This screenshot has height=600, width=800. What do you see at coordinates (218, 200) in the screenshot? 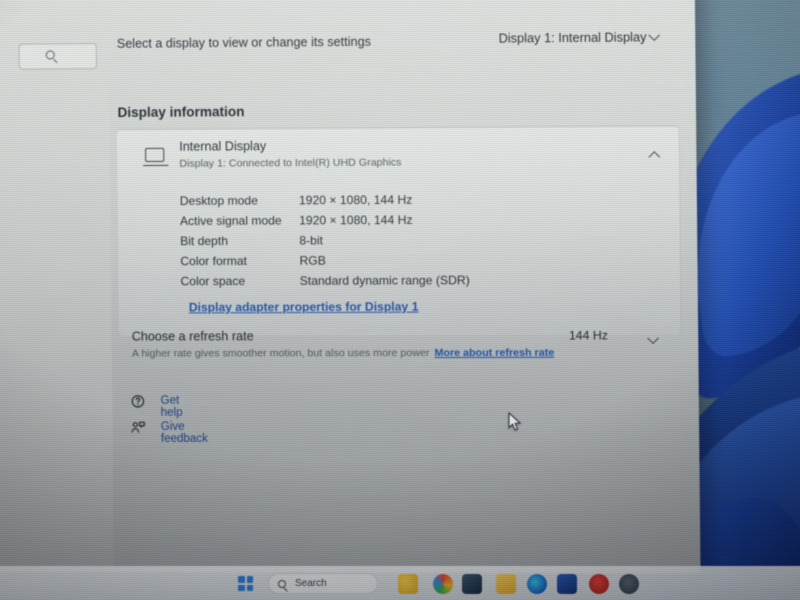
I see `spec-key: Desktop mode` at bounding box center [218, 200].